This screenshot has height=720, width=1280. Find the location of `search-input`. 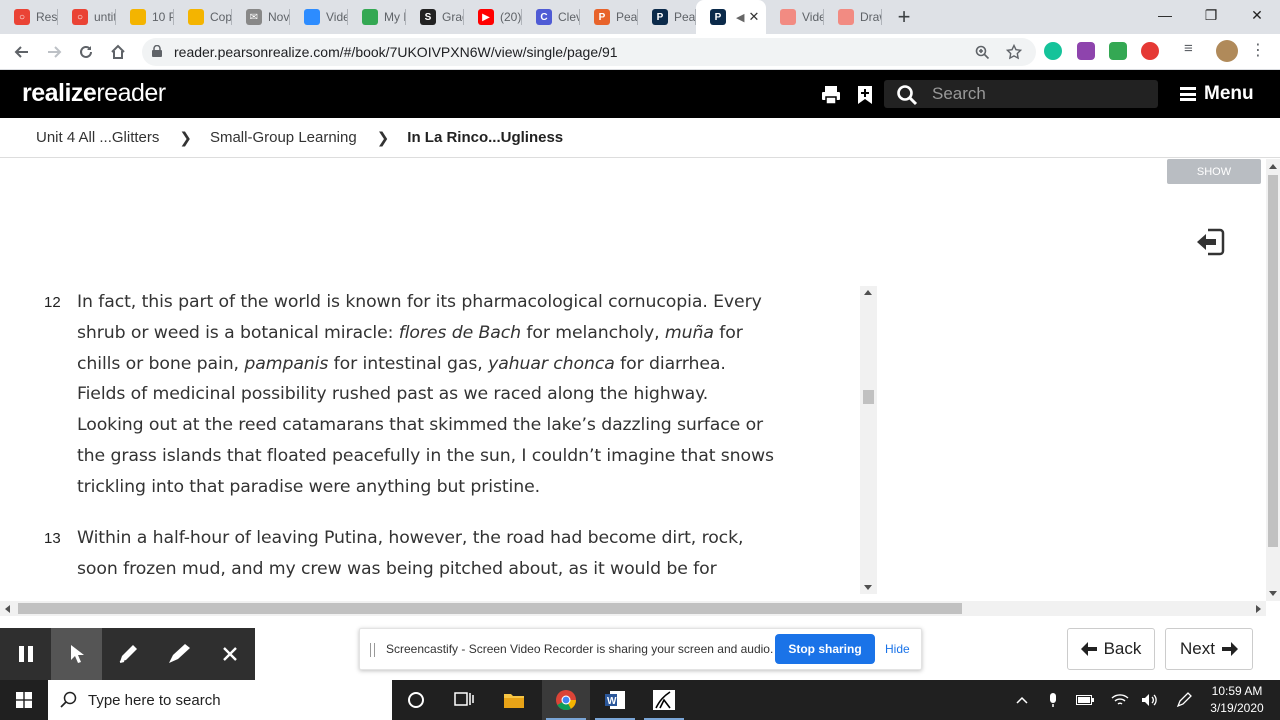

search-input is located at coordinates (1032, 94).